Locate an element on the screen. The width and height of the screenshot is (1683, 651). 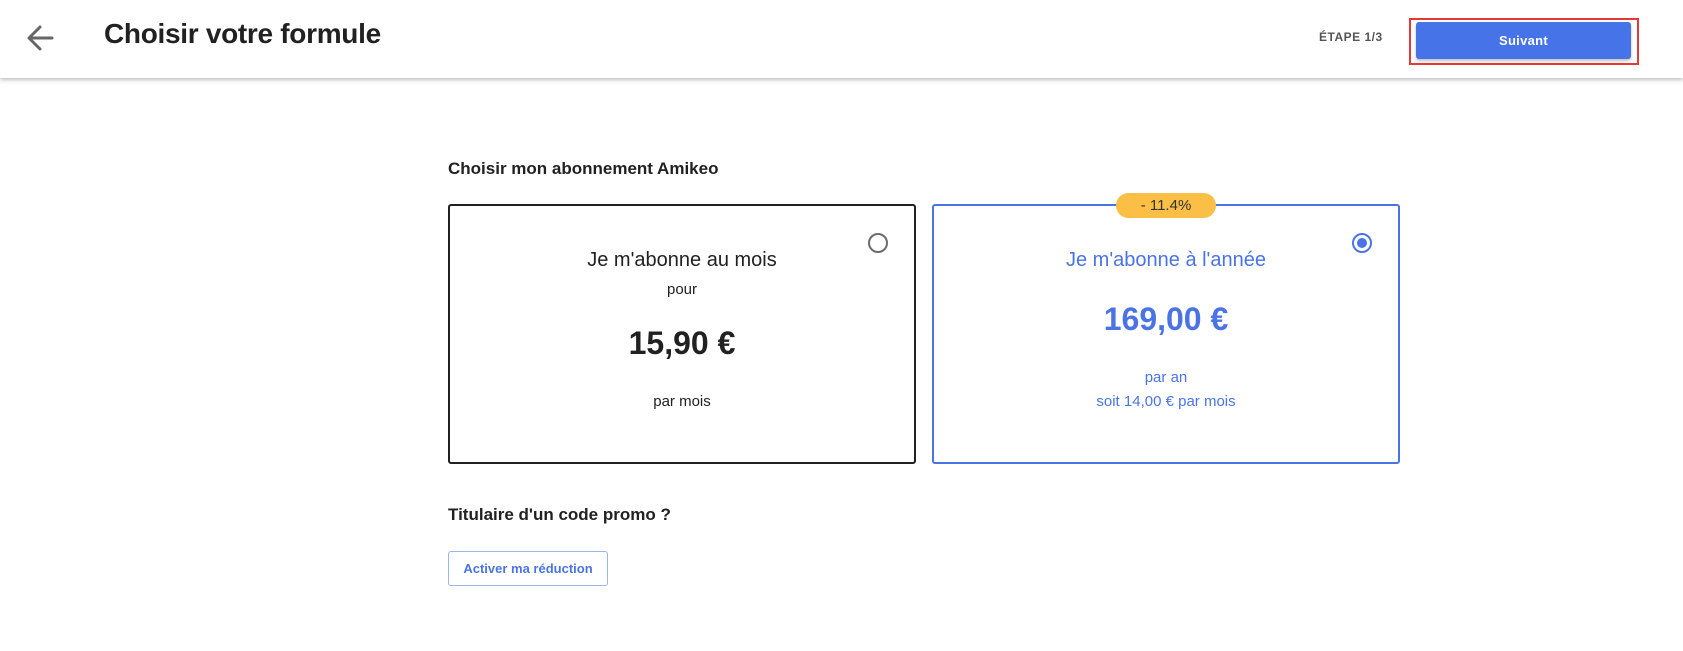
next-button: Suivant is located at coordinates (1523, 40).